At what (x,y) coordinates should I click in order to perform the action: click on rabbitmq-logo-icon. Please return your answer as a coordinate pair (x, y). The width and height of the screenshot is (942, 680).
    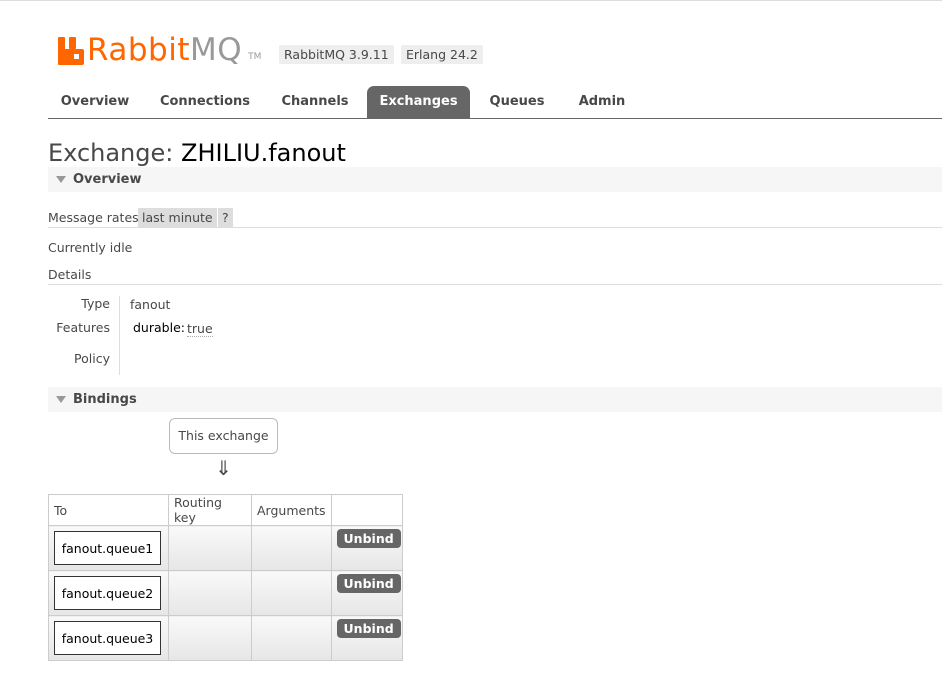
    Looking at the image, I should click on (71, 51).